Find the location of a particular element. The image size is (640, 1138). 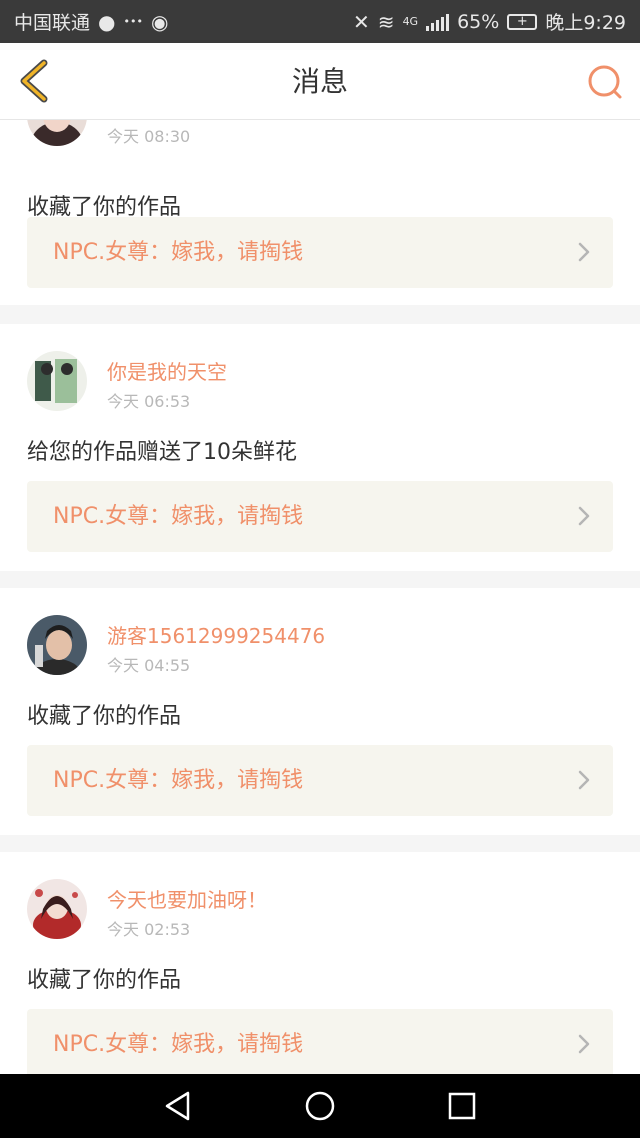

wifi-icon: ≋ is located at coordinates (386, 21).